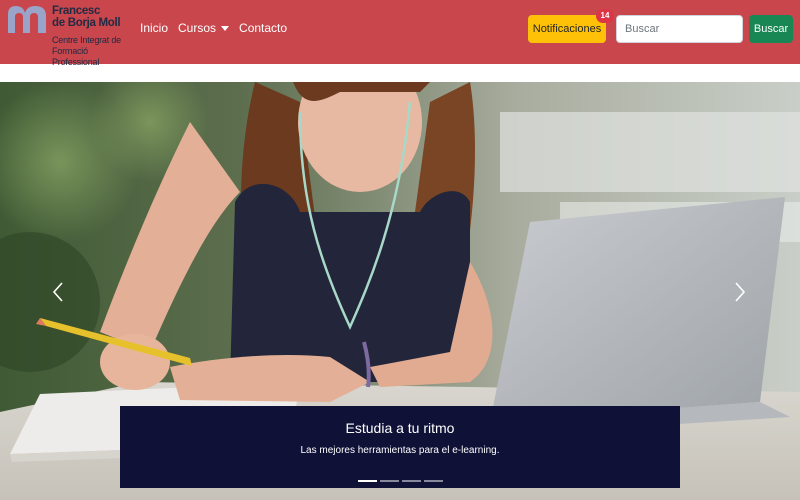  I want to click on brand-subtitle: Centre Integrat de Formació Professional, so click(94, 51).